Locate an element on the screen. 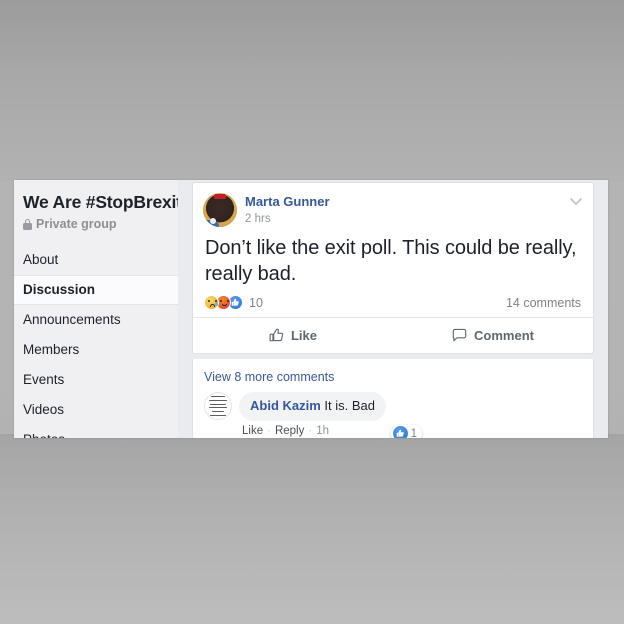 This screenshot has height=624, width=624. like-reaction-icon is located at coordinates (400, 432).